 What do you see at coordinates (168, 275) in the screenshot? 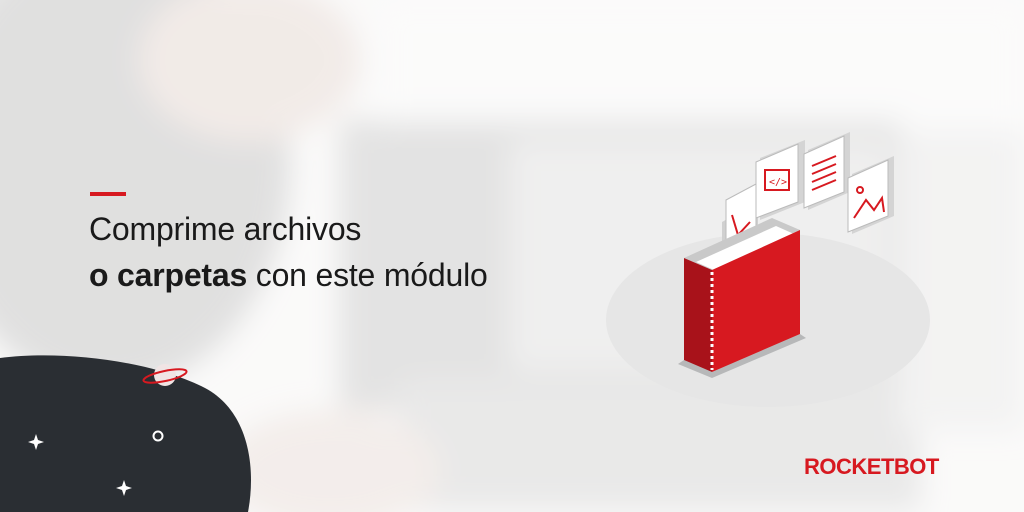
I see `headline-bold-phrase: o carpetas` at bounding box center [168, 275].